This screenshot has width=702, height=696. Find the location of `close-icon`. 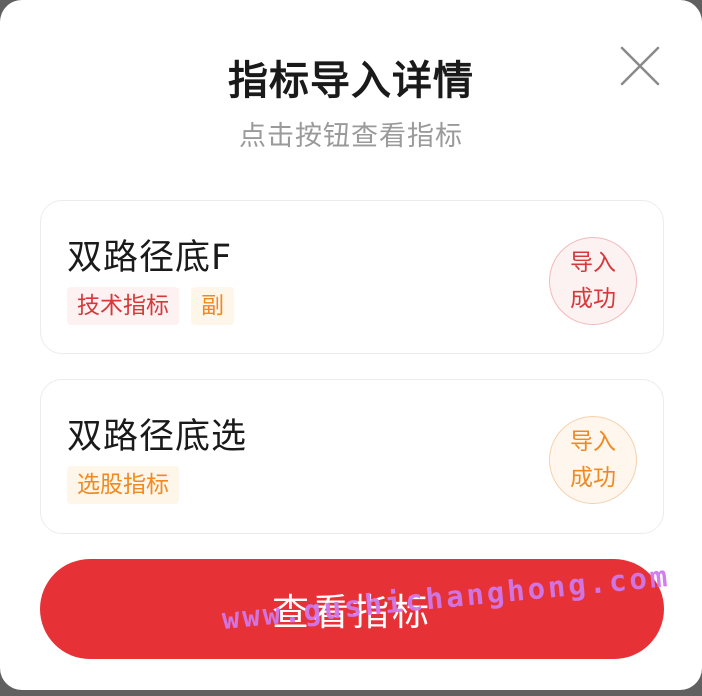

close-icon is located at coordinates (640, 66).